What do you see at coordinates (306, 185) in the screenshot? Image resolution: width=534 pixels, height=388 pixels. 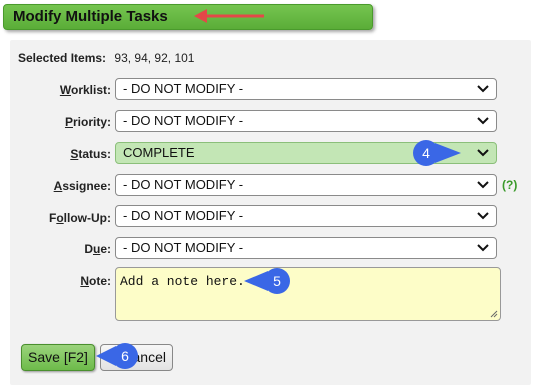 I see `assignee-select: - DO NOT MODIFY -` at bounding box center [306, 185].